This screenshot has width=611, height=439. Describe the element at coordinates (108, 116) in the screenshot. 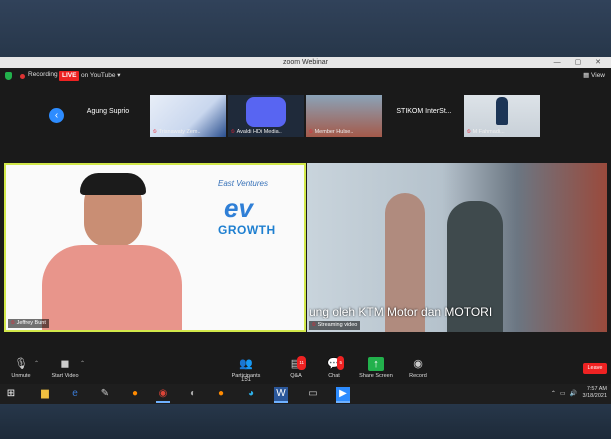

I see `participant-thumb: Agung Suprio` at that location.